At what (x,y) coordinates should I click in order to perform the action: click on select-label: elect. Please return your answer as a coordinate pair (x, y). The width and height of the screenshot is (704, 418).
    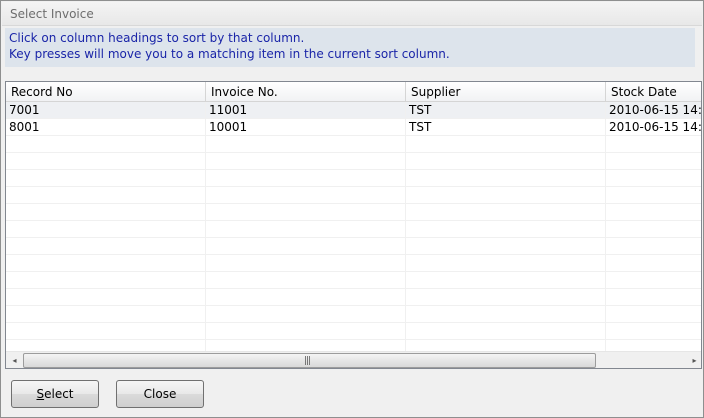
    Looking at the image, I should click on (59, 394).